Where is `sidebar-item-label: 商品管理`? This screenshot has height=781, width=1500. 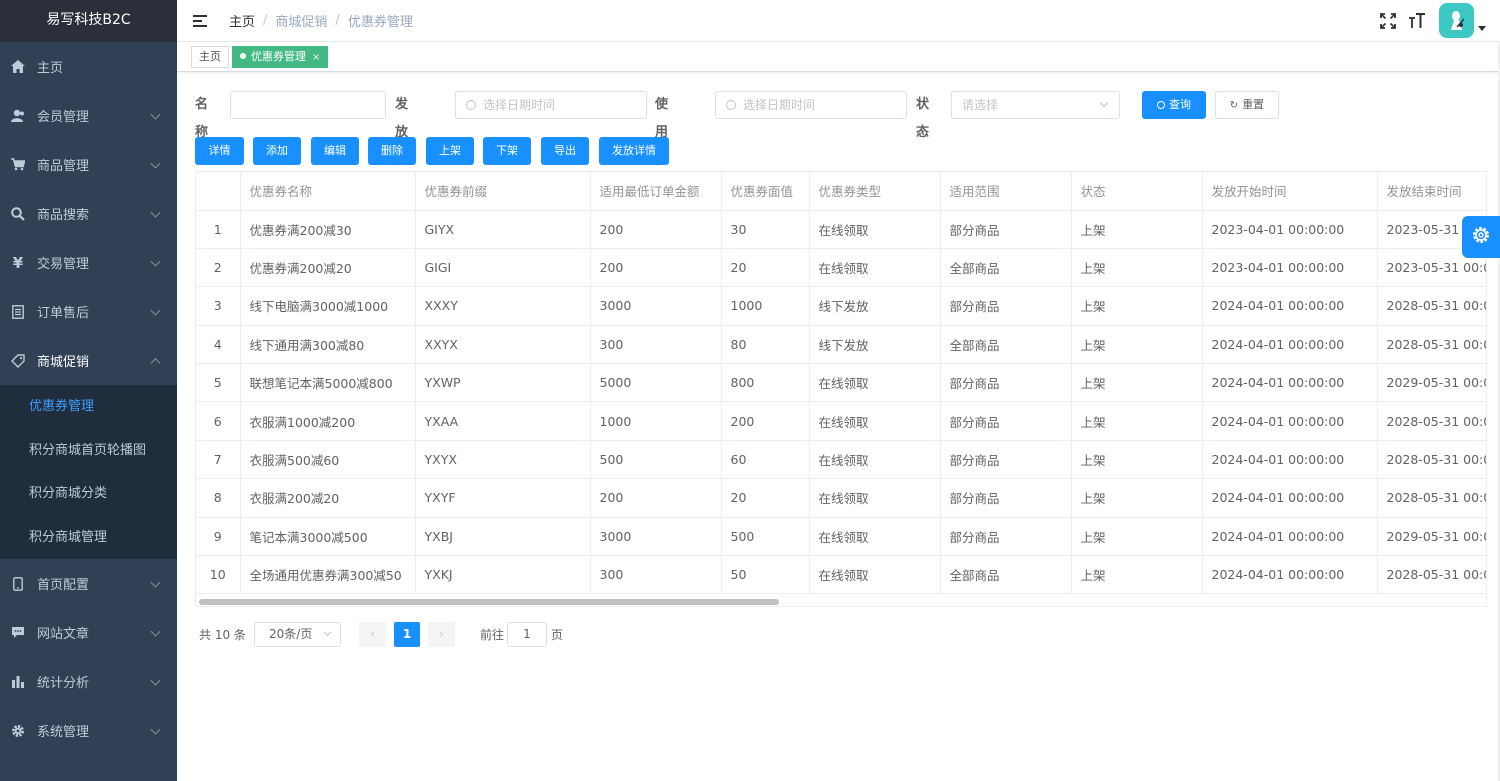 sidebar-item-label: 商品管理 is located at coordinates (63, 166).